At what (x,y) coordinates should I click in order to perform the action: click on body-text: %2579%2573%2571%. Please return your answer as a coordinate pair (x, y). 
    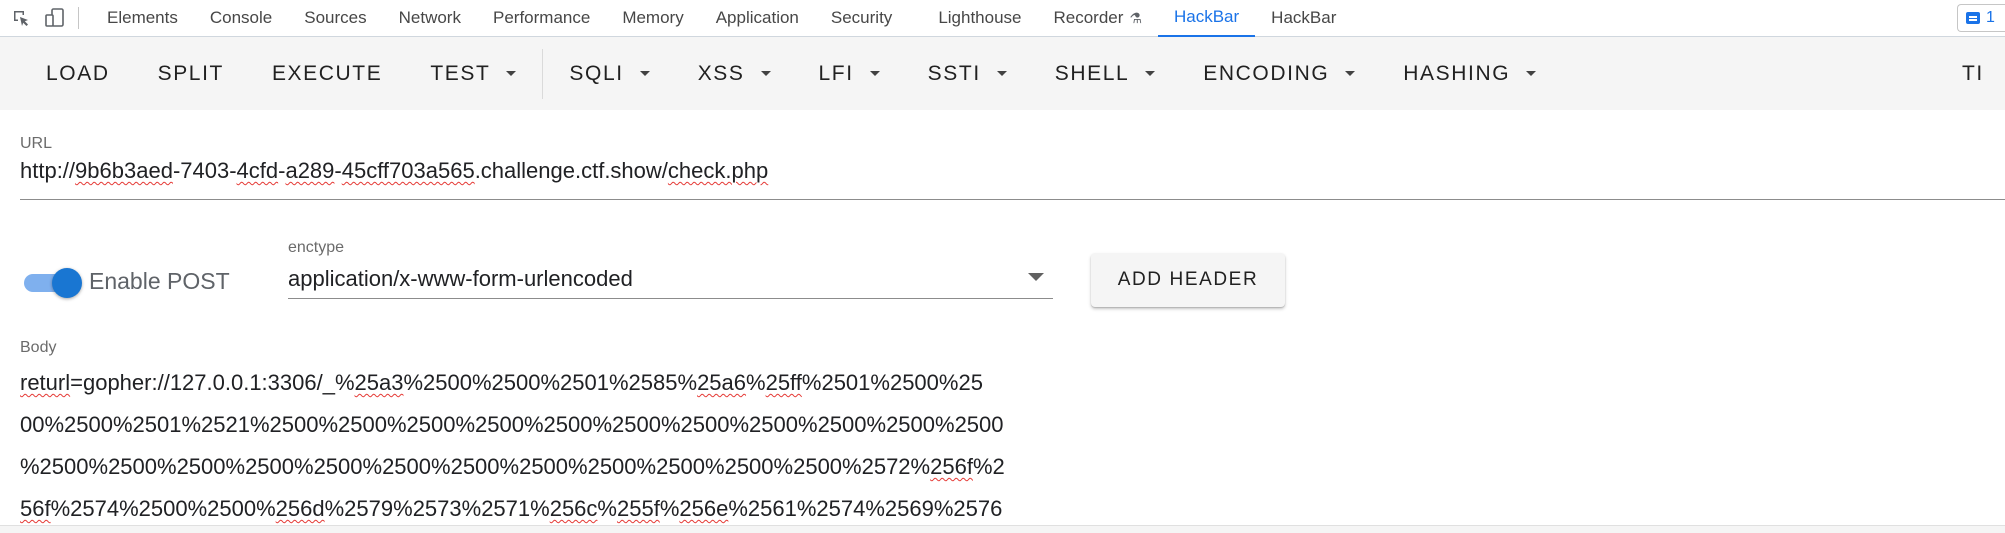
    Looking at the image, I should click on (437, 508).